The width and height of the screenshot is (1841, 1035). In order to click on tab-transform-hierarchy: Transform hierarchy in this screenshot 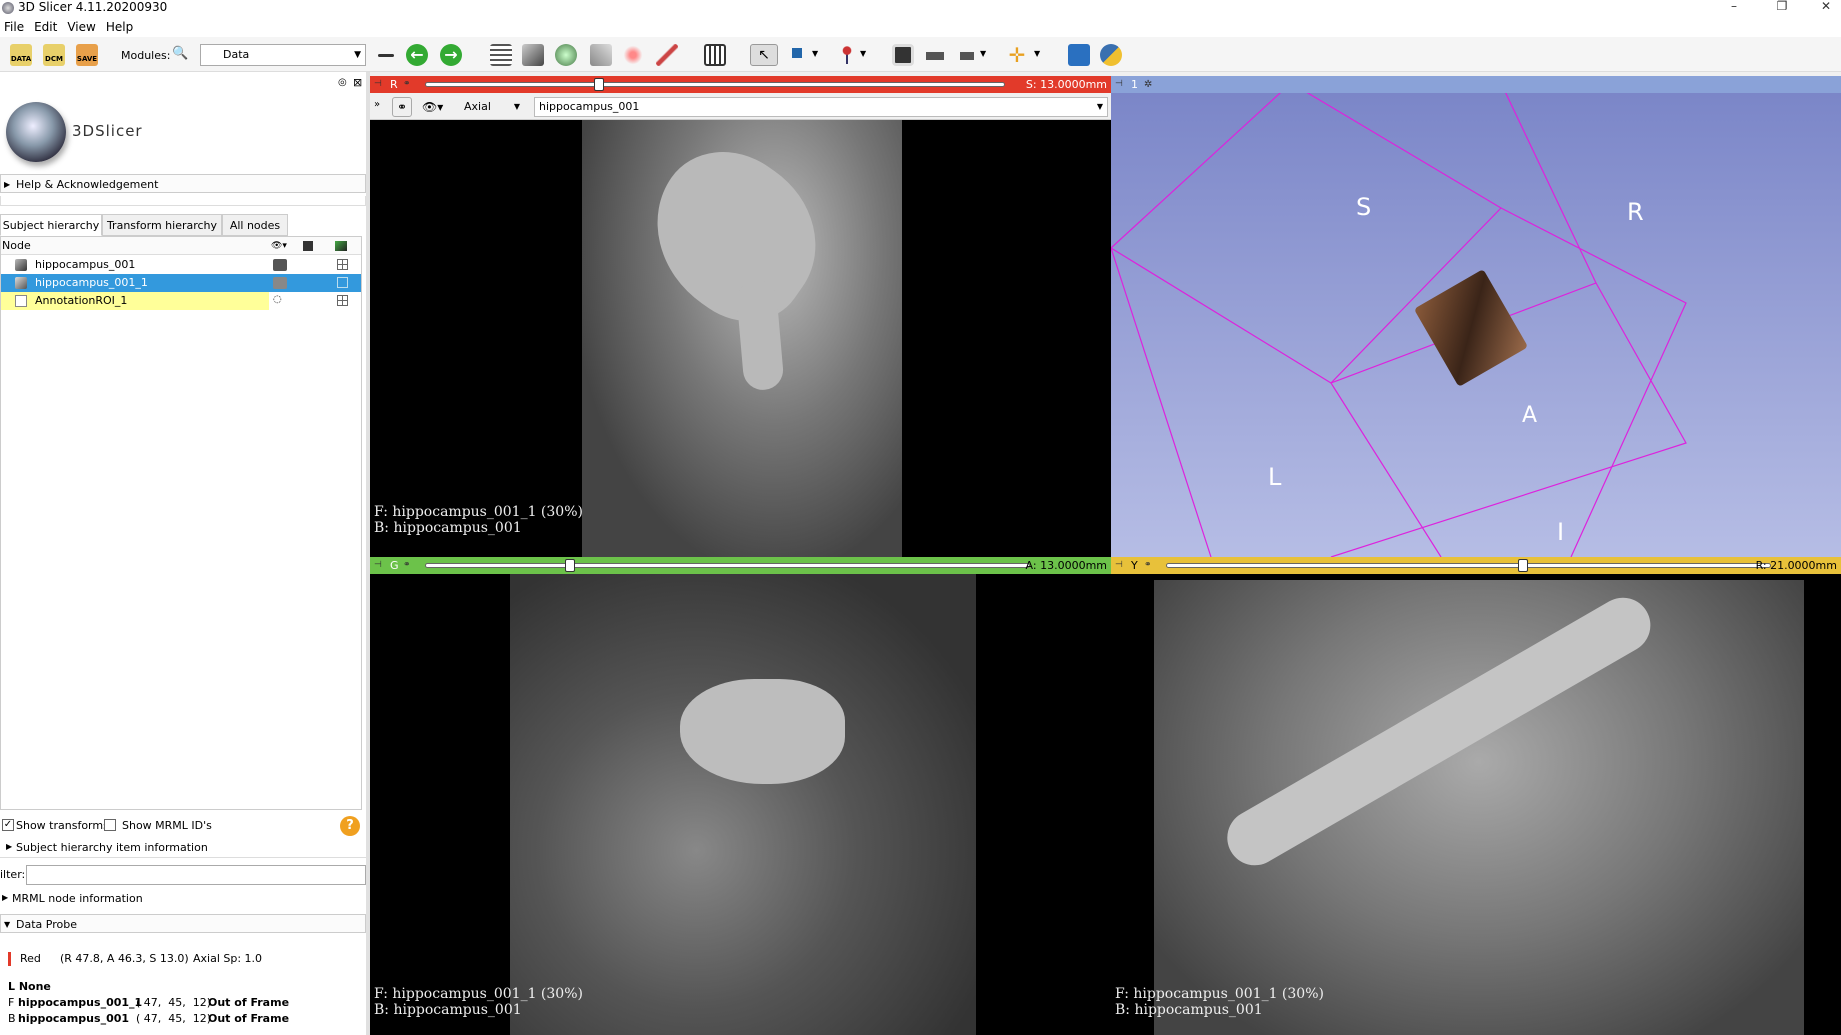, I will do `click(162, 225)`.